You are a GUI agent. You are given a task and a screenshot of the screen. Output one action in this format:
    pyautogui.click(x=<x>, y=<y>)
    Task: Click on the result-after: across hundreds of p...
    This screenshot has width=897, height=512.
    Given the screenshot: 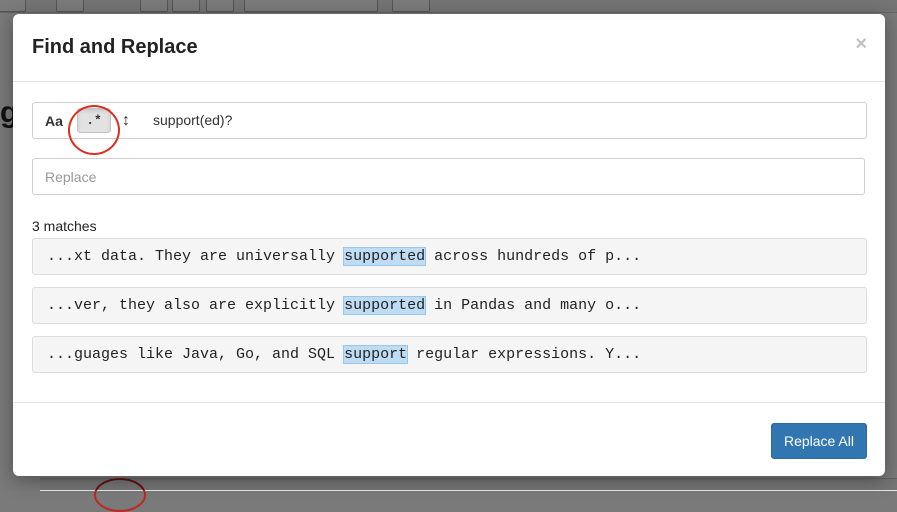 What is the action you would take?
    pyautogui.click(x=533, y=256)
    